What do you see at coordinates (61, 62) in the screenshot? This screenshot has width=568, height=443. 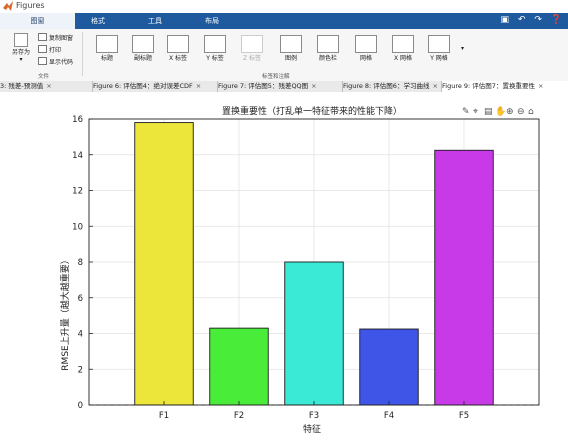 I see `show-code-label: 显示代码` at bounding box center [61, 62].